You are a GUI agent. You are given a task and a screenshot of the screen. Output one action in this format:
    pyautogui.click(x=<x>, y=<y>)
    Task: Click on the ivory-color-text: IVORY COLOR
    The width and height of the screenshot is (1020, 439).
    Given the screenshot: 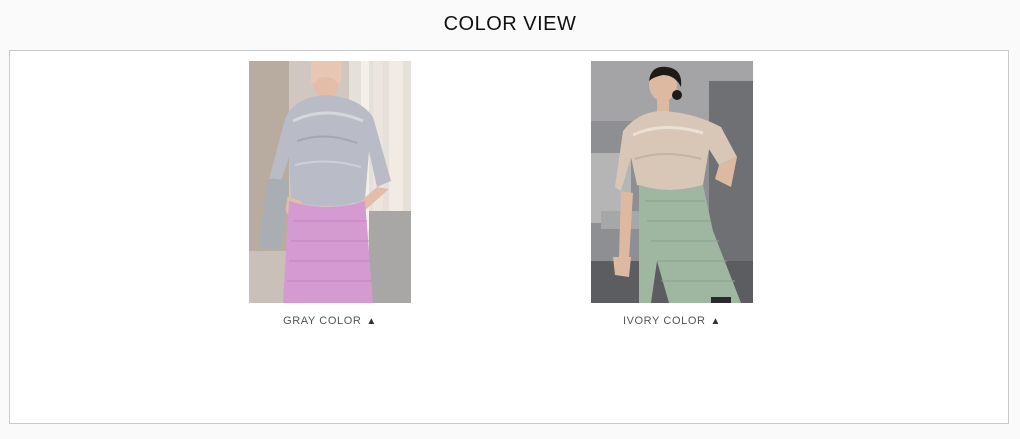 What is the action you would take?
    pyautogui.click(x=664, y=321)
    